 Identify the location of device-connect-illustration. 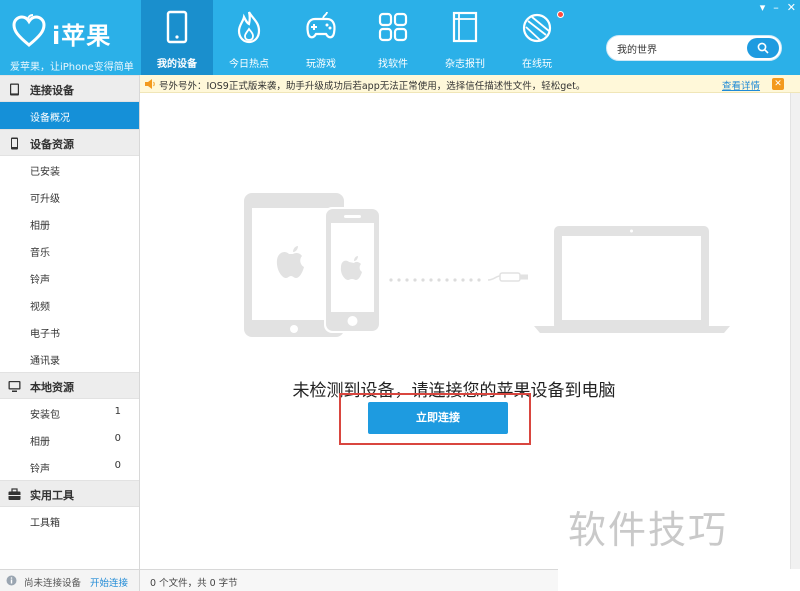
(487, 265).